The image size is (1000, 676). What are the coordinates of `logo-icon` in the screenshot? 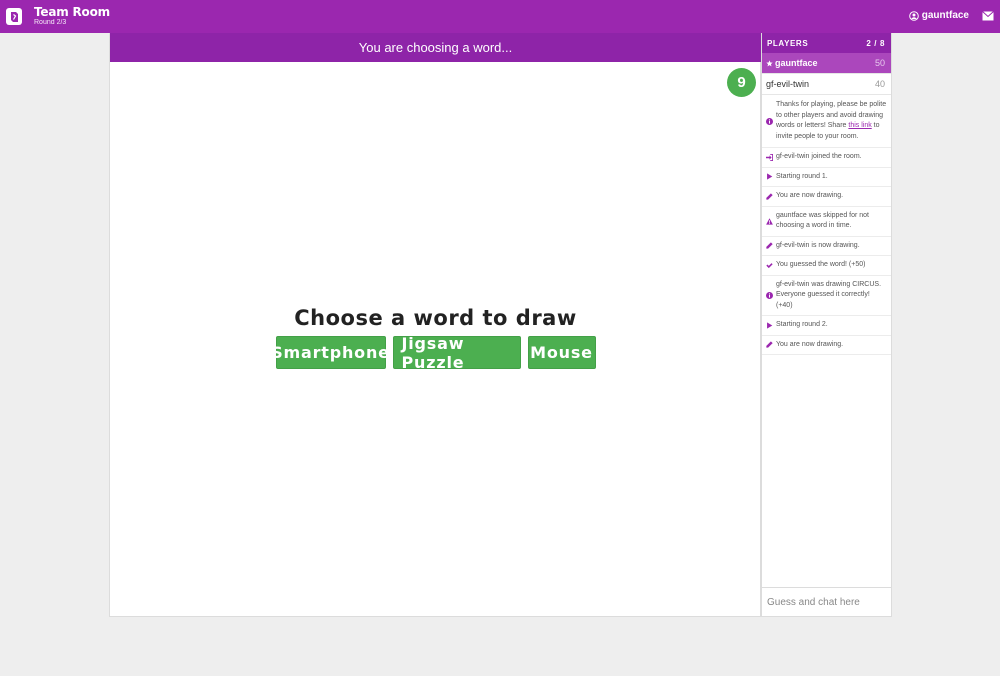 It's located at (14, 16).